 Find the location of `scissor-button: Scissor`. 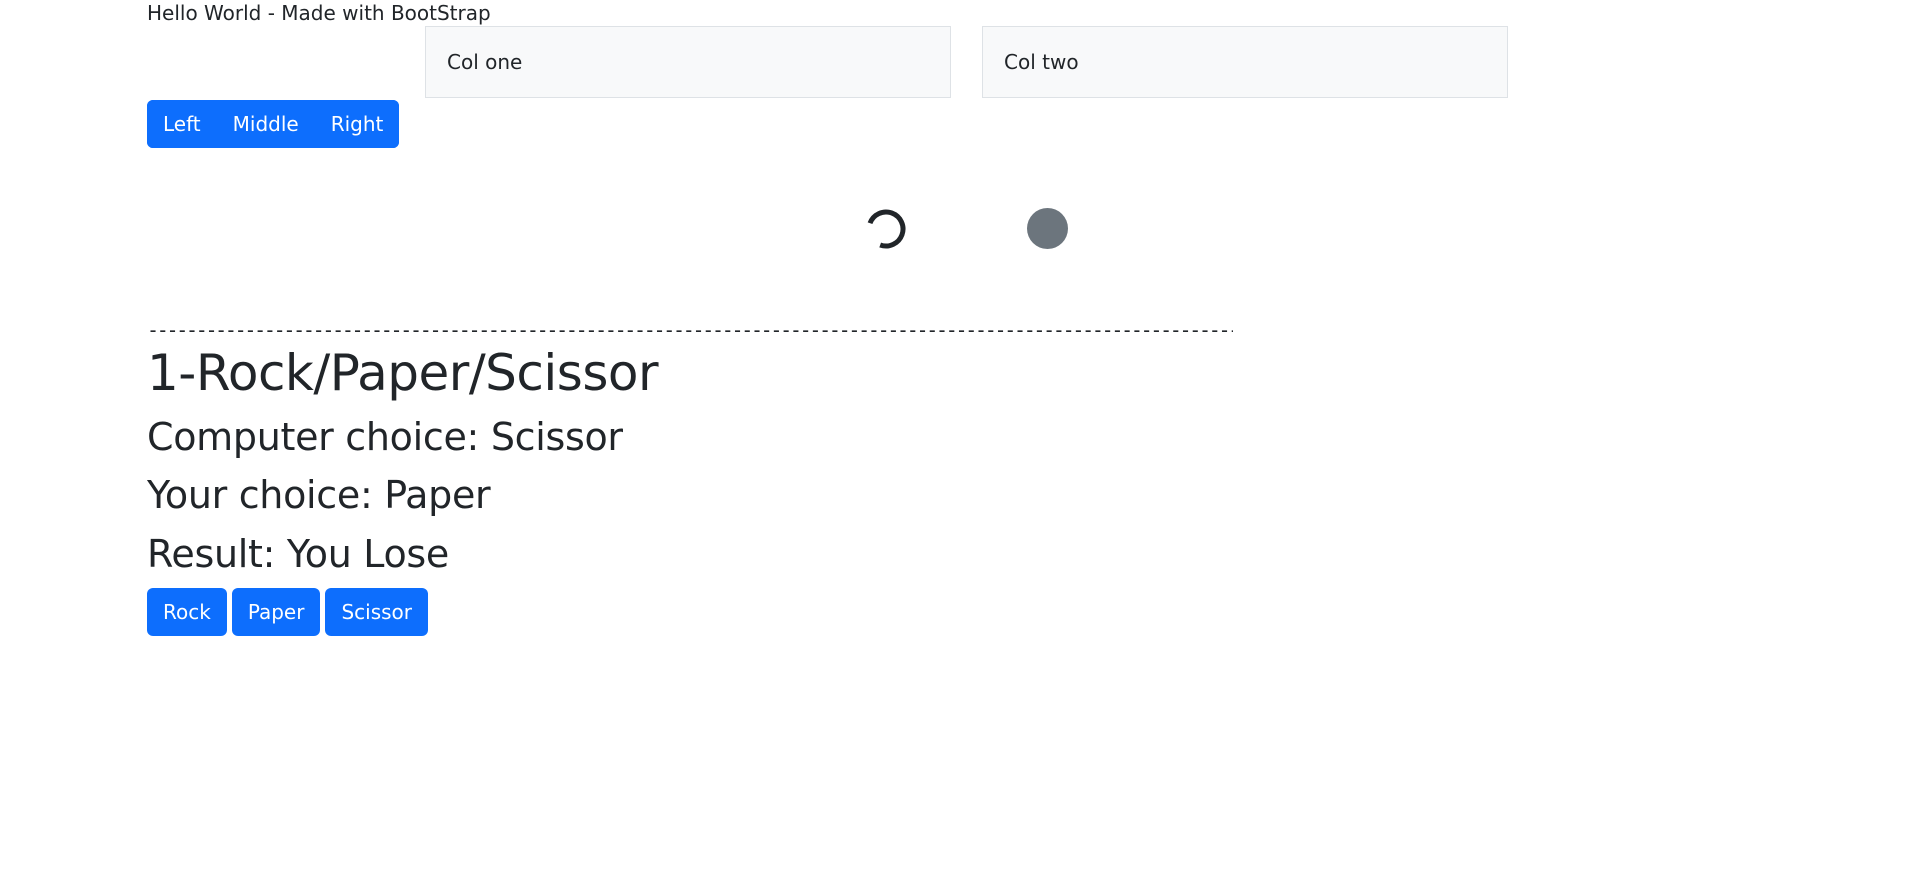

scissor-button: Scissor is located at coordinates (376, 612).